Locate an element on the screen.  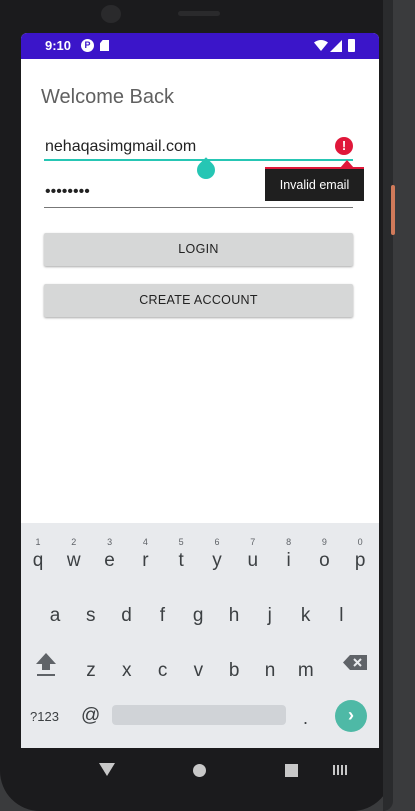
key-m: m is located at coordinates (306, 671).